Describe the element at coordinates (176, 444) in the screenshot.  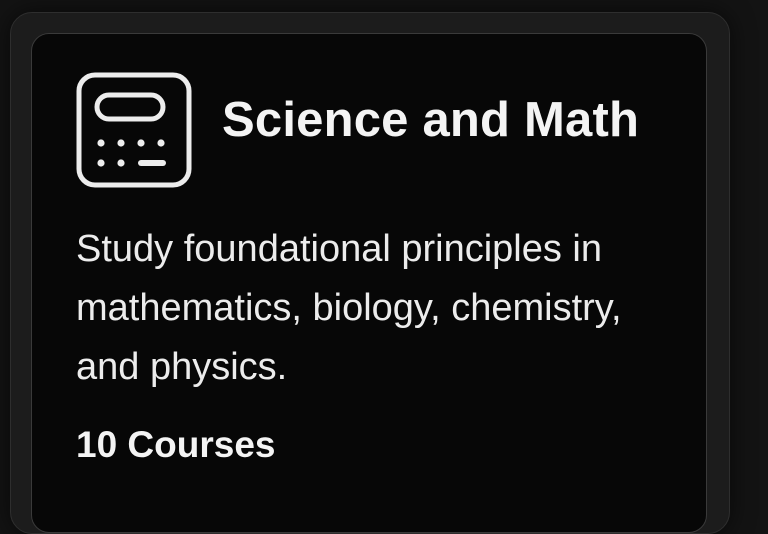
I see `course-count: 10 Courses` at that location.